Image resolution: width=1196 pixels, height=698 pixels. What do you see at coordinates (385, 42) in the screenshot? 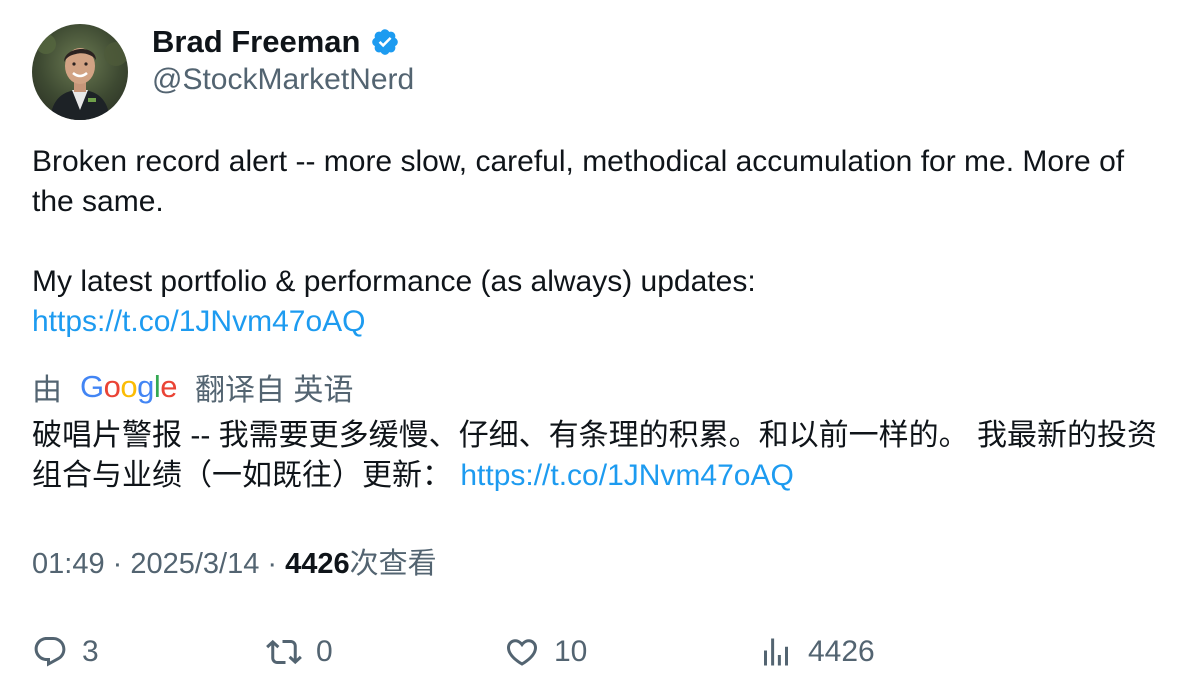
I see `verified-badge-icon` at bounding box center [385, 42].